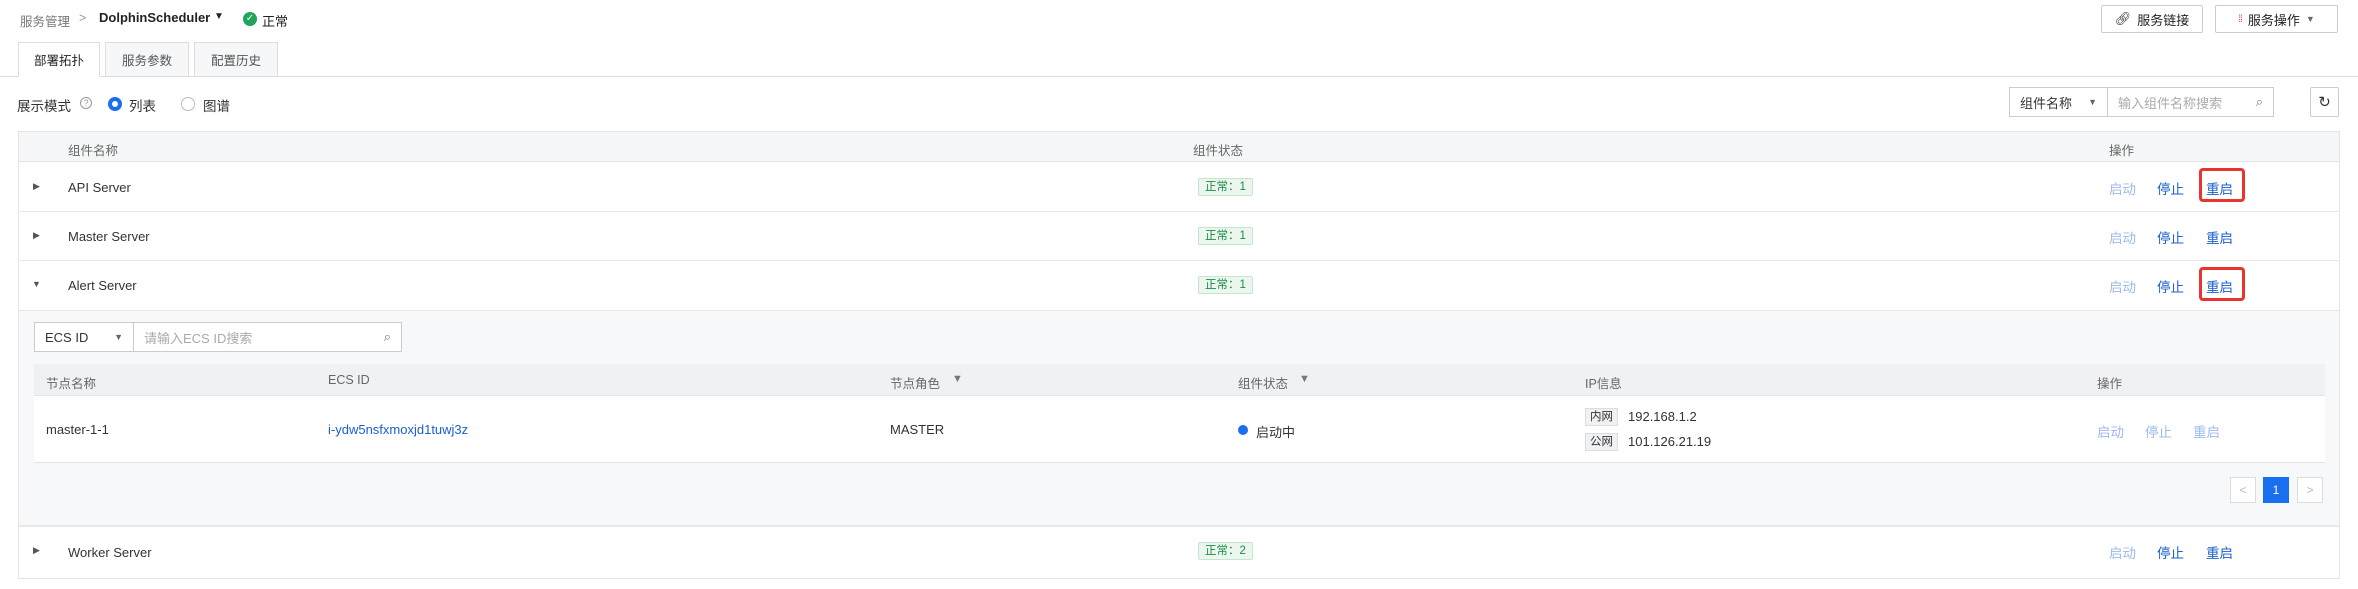 Image resolution: width=2358 pixels, height=589 pixels. What do you see at coordinates (2240, 19) in the screenshot?
I see `apps-icon: ⁞⁞` at bounding box center [2240, 19].